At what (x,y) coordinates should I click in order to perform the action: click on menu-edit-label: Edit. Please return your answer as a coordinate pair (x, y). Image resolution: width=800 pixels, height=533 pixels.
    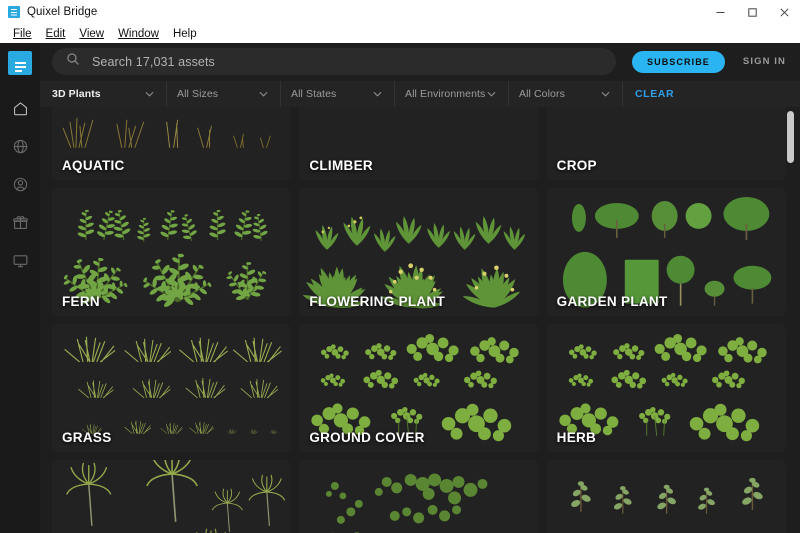
    Looking at the image, I should click on (55, 33).